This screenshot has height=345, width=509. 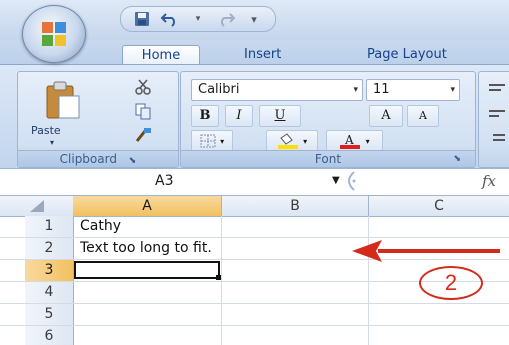 I want to click on cell-a4, so click(x=147, y=292).